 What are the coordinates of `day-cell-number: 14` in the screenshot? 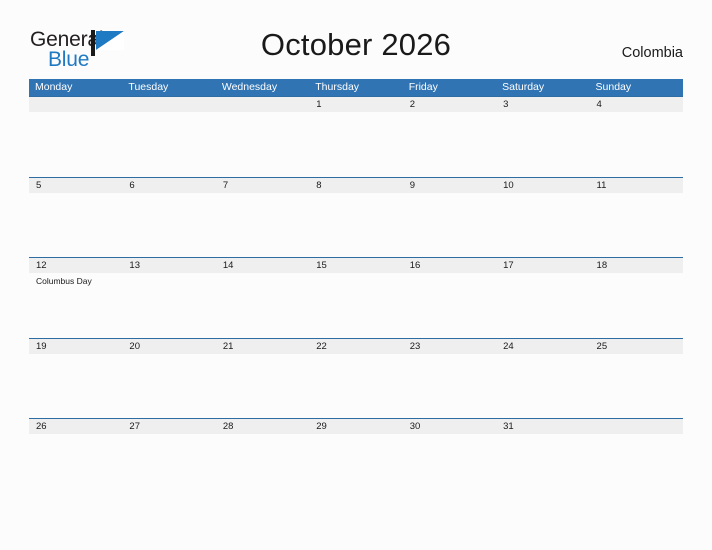 It's located at (262, 265).